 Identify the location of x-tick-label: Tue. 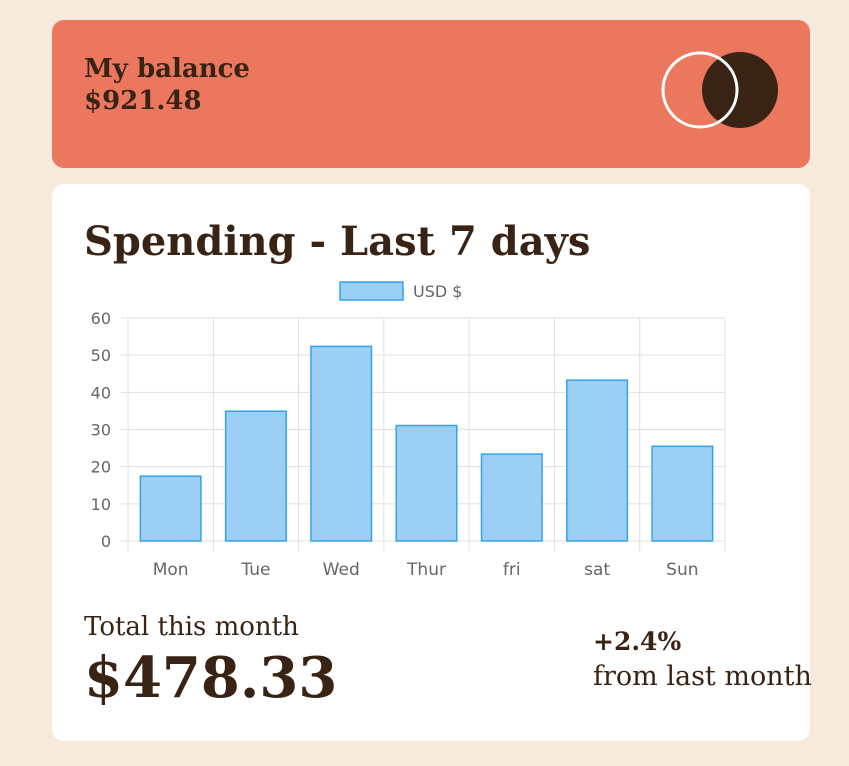
(255, 570).